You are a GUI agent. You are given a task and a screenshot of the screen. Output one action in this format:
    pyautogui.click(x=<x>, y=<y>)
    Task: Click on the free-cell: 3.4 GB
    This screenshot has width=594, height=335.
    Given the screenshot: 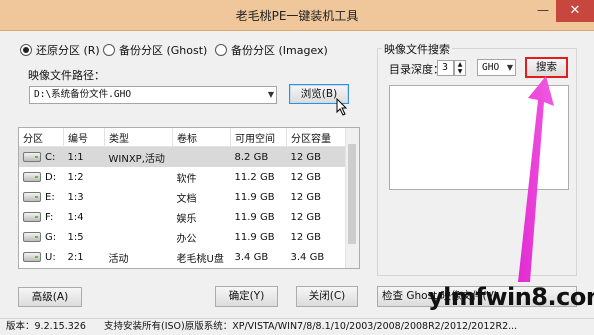 What is the action you would take?
    pyautogui.click(x=251, y=257)
    